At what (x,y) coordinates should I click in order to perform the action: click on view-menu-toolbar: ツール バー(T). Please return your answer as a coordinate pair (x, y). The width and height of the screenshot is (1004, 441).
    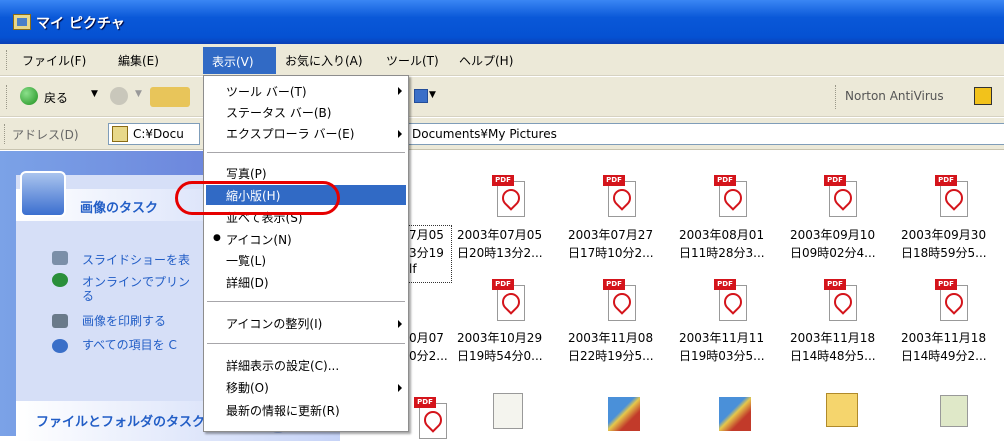
    Looking at the image, I should click on (266, 91).